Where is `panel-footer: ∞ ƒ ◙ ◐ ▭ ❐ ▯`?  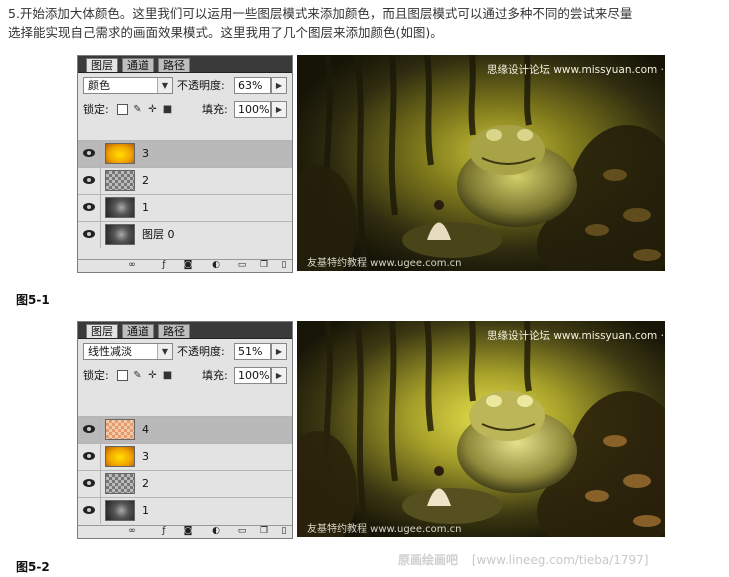
panel-footer: ∞ ƒ ◙ ◐ ▭ ❐ ▯ is located at coordinates (185, 531).